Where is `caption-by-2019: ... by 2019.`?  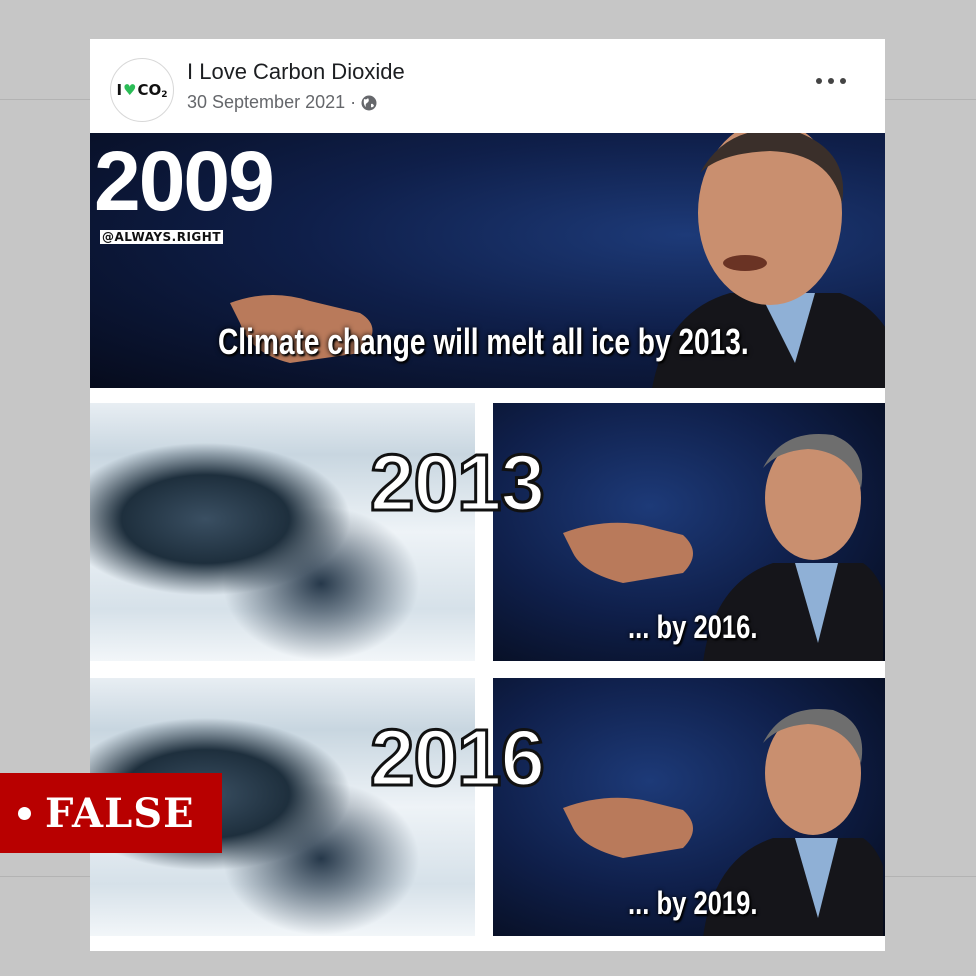
caption-by-2019: ... by 2019. is located at coordinates (693, 903).